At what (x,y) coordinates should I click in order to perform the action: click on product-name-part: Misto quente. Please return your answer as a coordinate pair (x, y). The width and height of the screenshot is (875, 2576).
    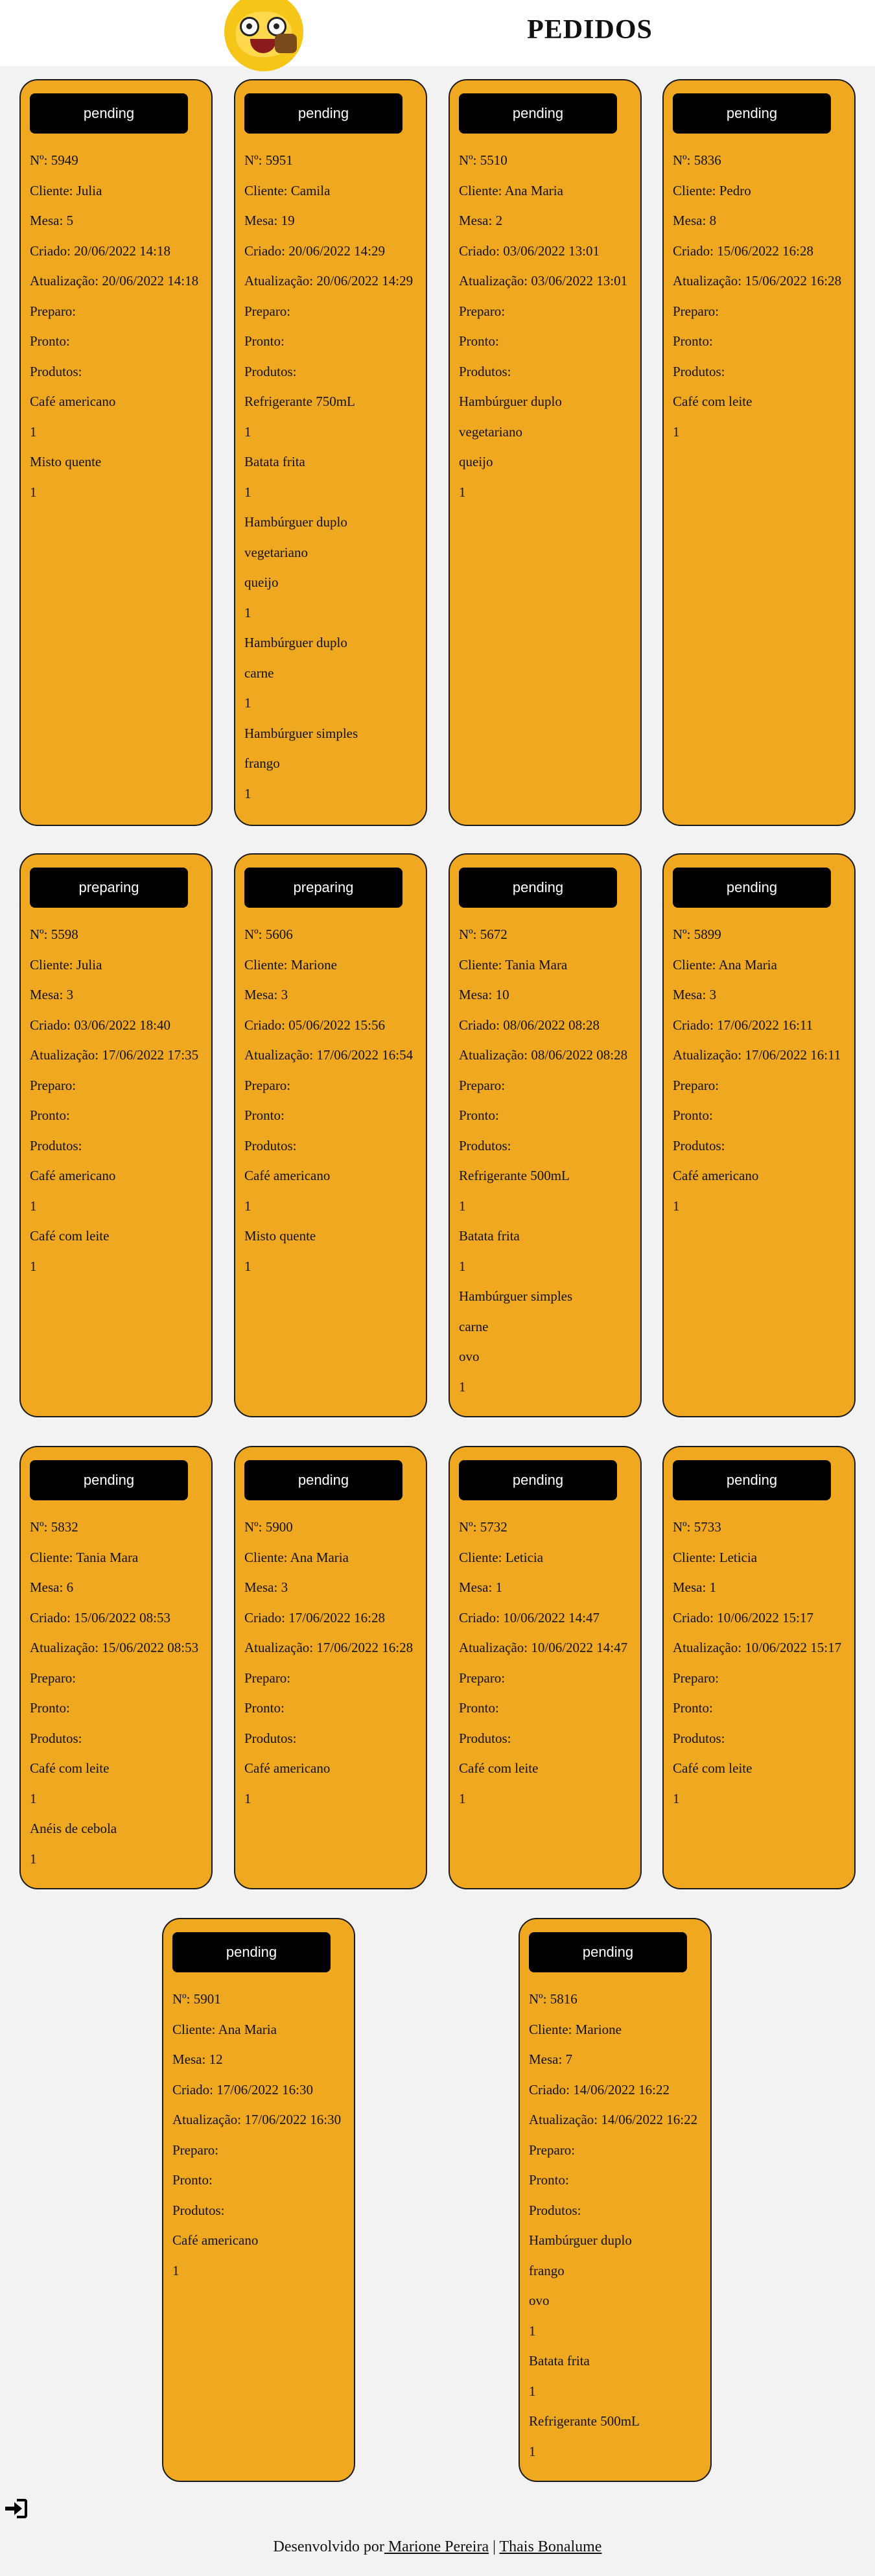
    Looking at the image, I should click on (66, 462).